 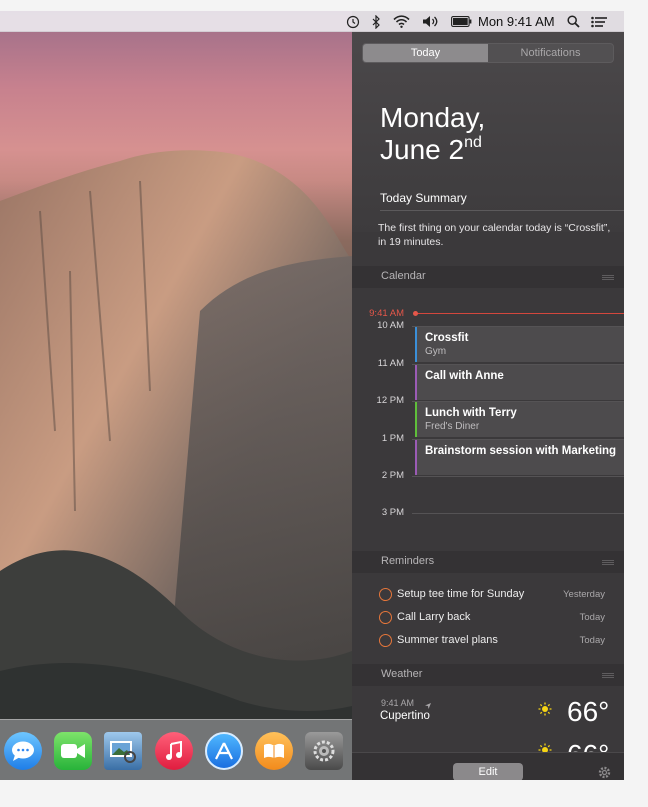 What do you see at coordinates (430, 21) in the screenshot?
I see `volume-icon` at bounding box center [430, 21].